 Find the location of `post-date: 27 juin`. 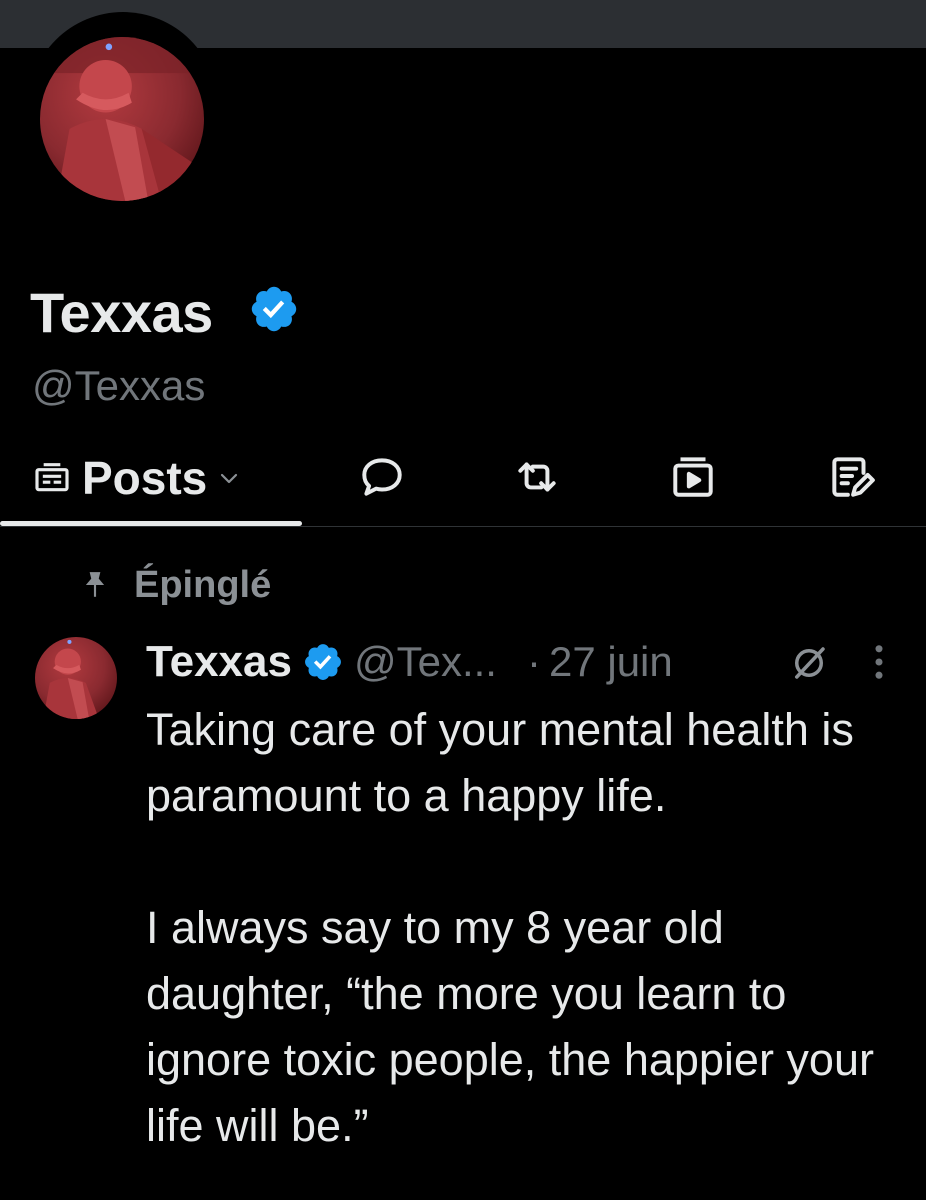

post-date: 27 juin is located at coordinates (611, 662).